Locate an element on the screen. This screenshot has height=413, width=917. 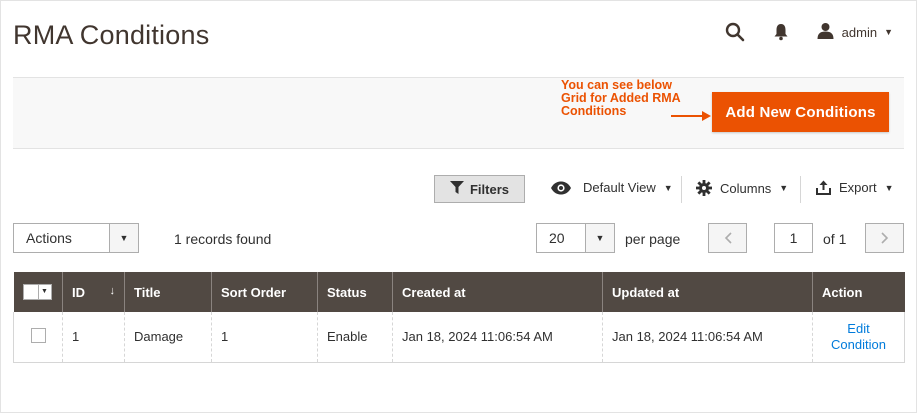
sort-arrow-icon: ↓ is located at coordinates (112, 290).